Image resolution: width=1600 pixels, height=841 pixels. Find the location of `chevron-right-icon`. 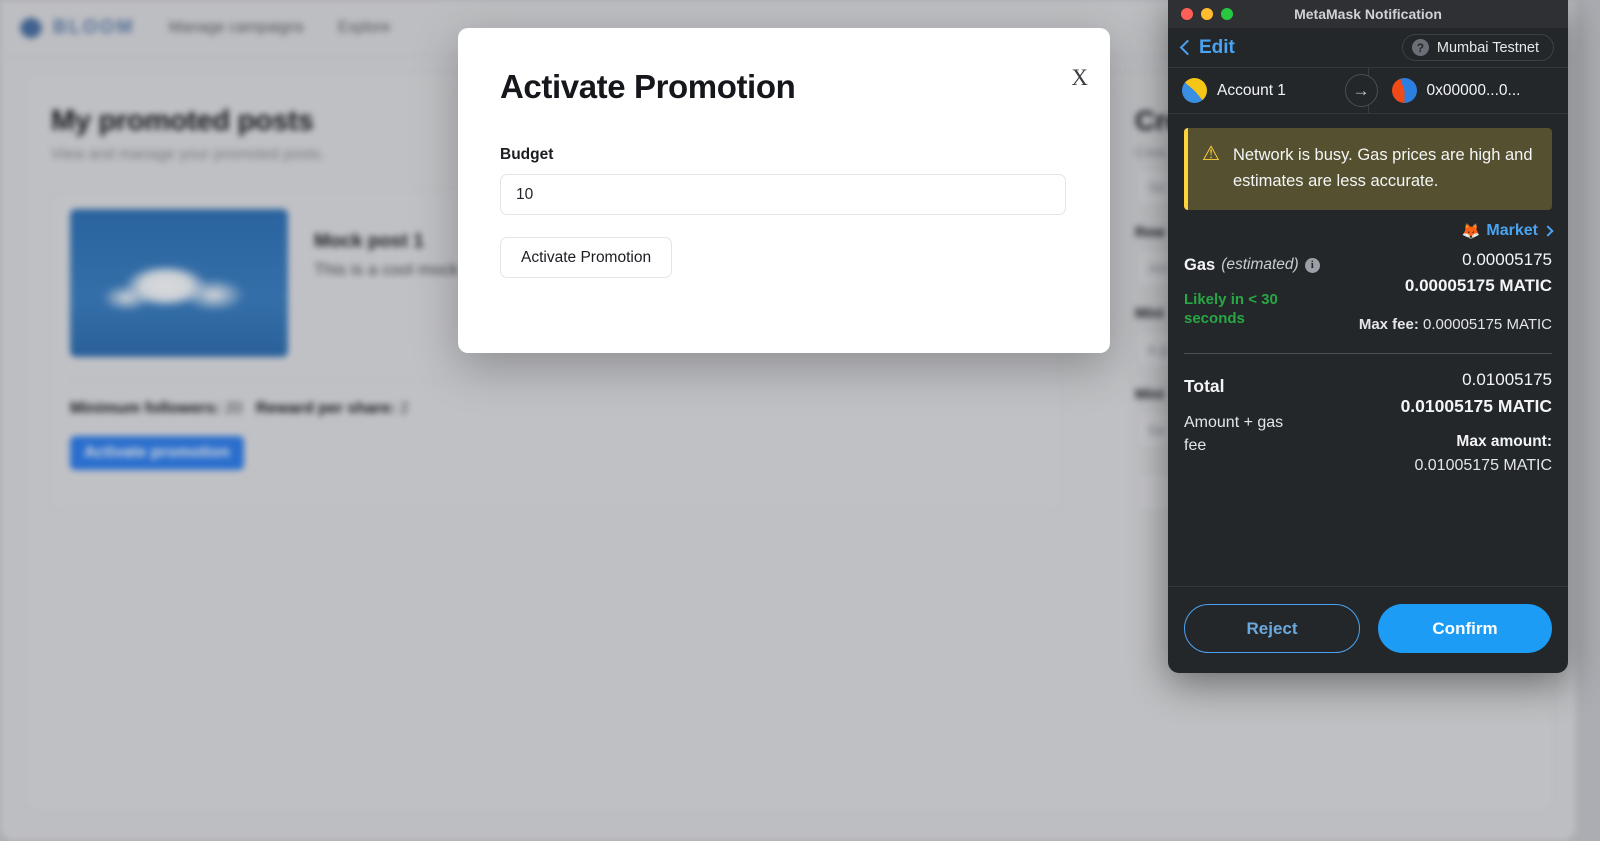

chevron-right-icon is located at coordinates (1548, 231).